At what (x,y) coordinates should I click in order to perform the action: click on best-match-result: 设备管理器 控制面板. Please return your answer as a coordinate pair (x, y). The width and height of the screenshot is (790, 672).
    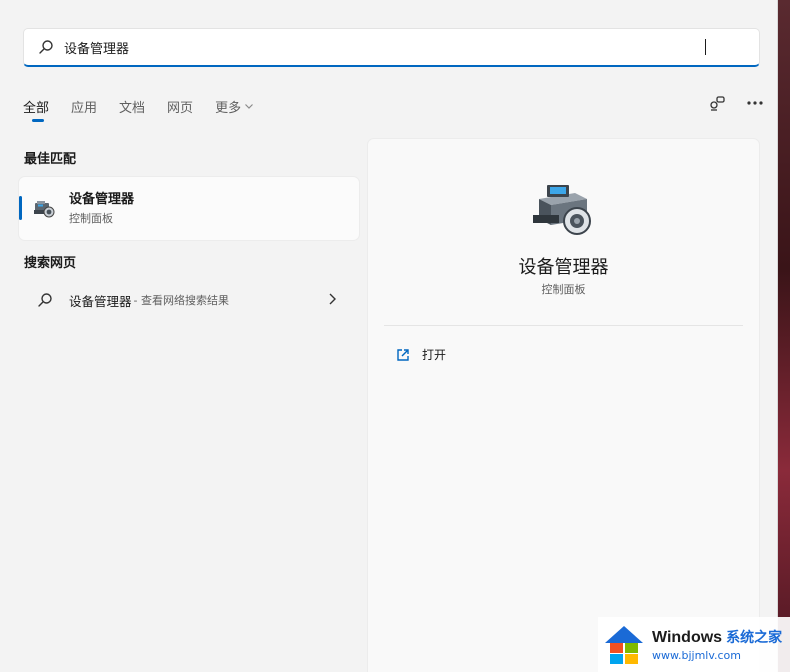
    Looking at the image, I should click on (189, 208).